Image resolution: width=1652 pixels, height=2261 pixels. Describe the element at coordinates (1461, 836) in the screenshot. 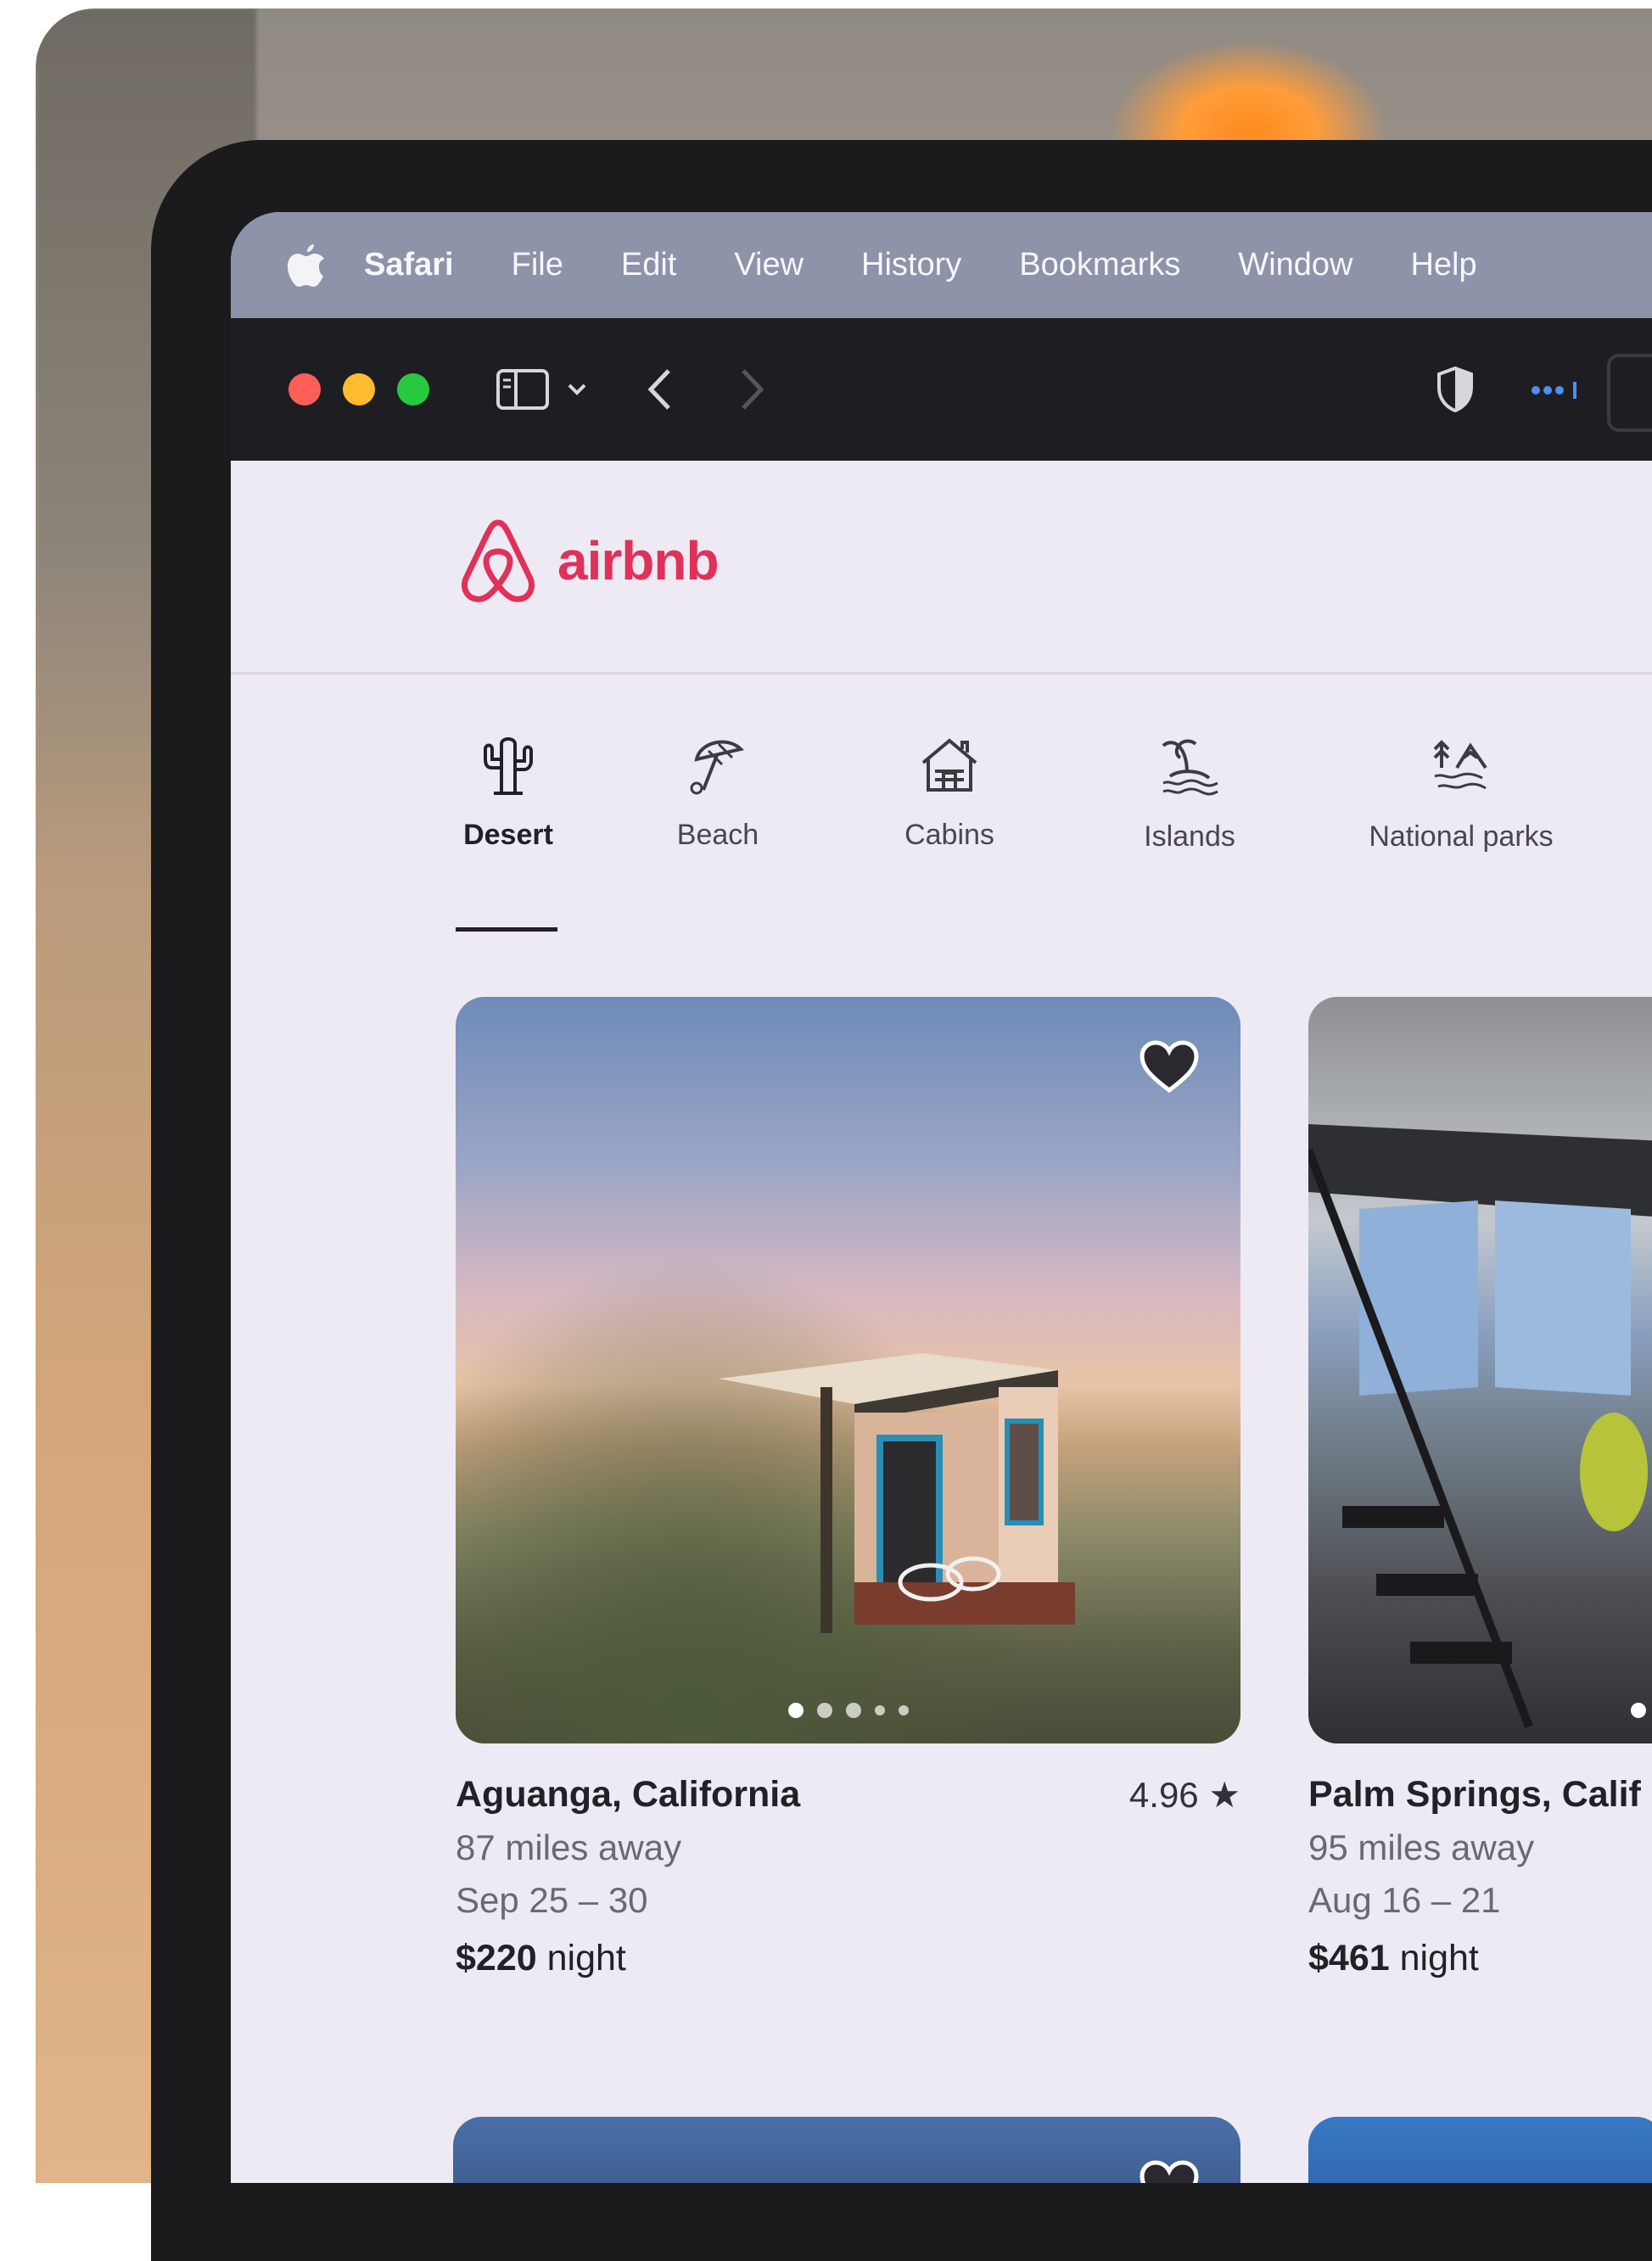

I see `category-label: National parks` at that location.